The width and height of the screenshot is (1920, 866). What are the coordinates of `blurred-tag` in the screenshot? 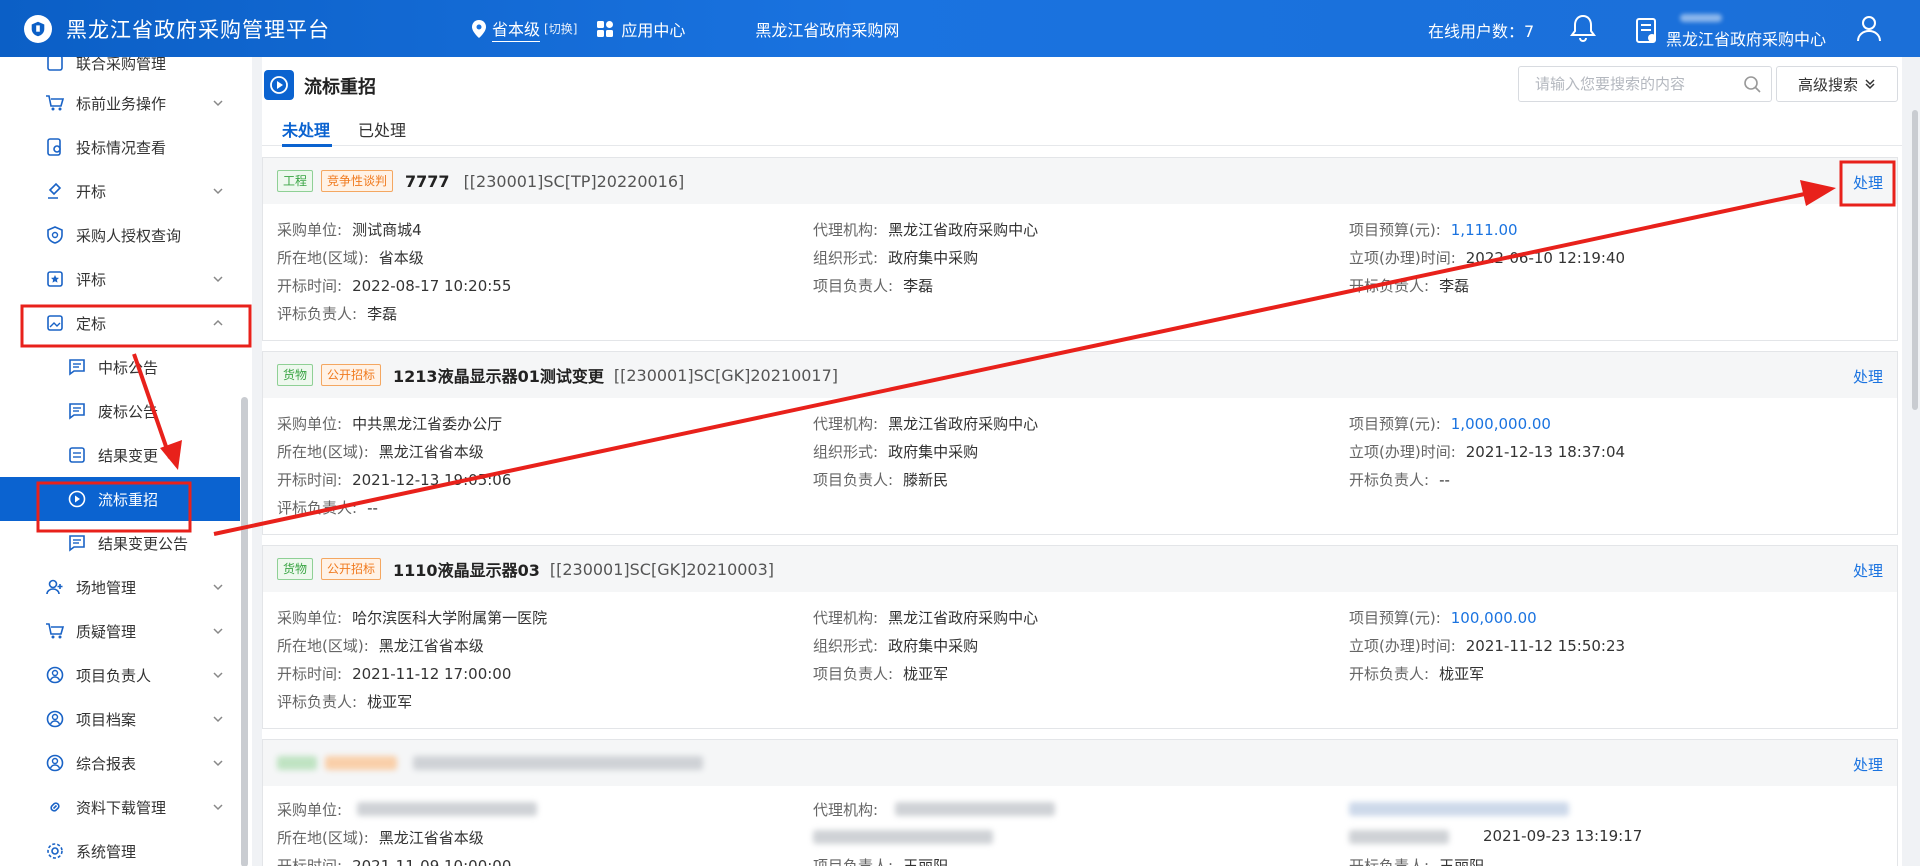 It's located at (297, 763).